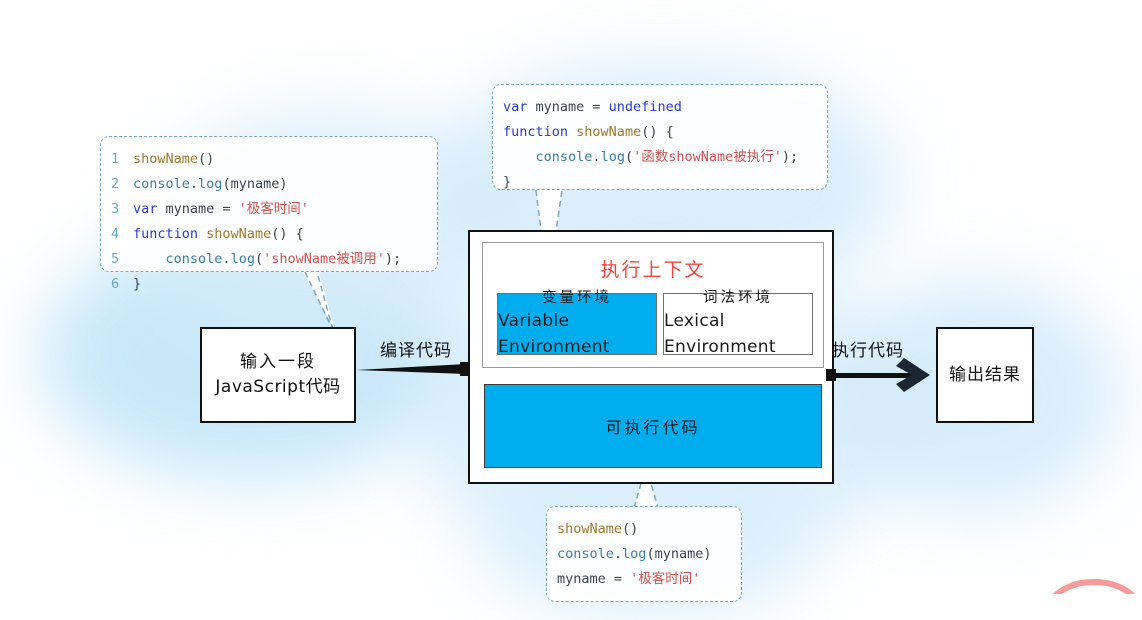  I want to click on code-line-number: 2, so click(115, 184).